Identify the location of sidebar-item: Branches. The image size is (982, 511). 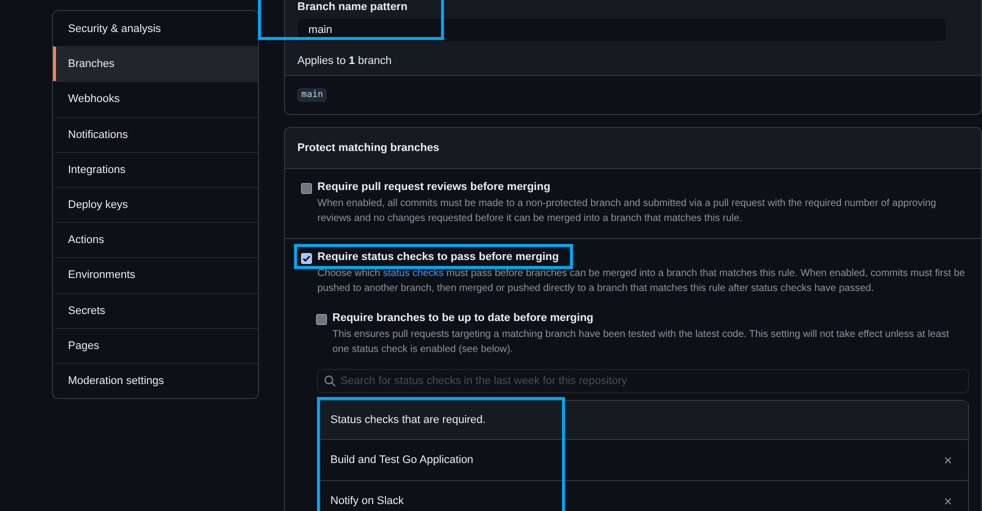
(155, 64).